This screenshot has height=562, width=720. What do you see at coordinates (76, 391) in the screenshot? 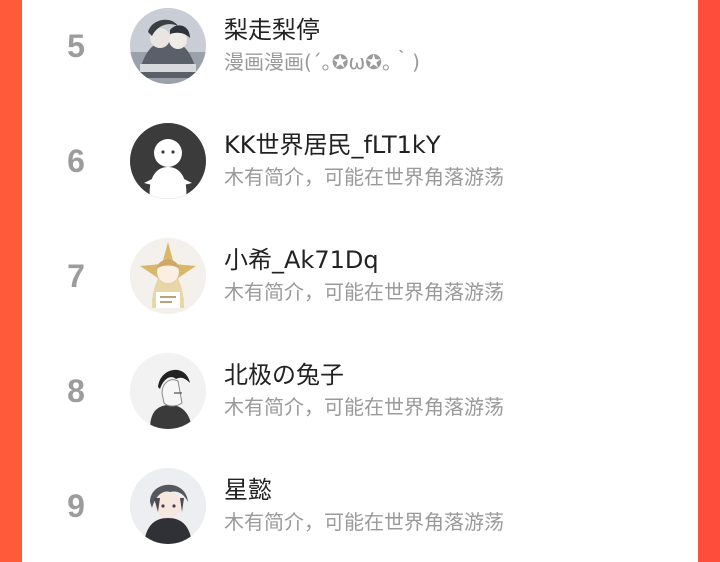
I see `rank-number: 8` at bounding box center [76, 391].